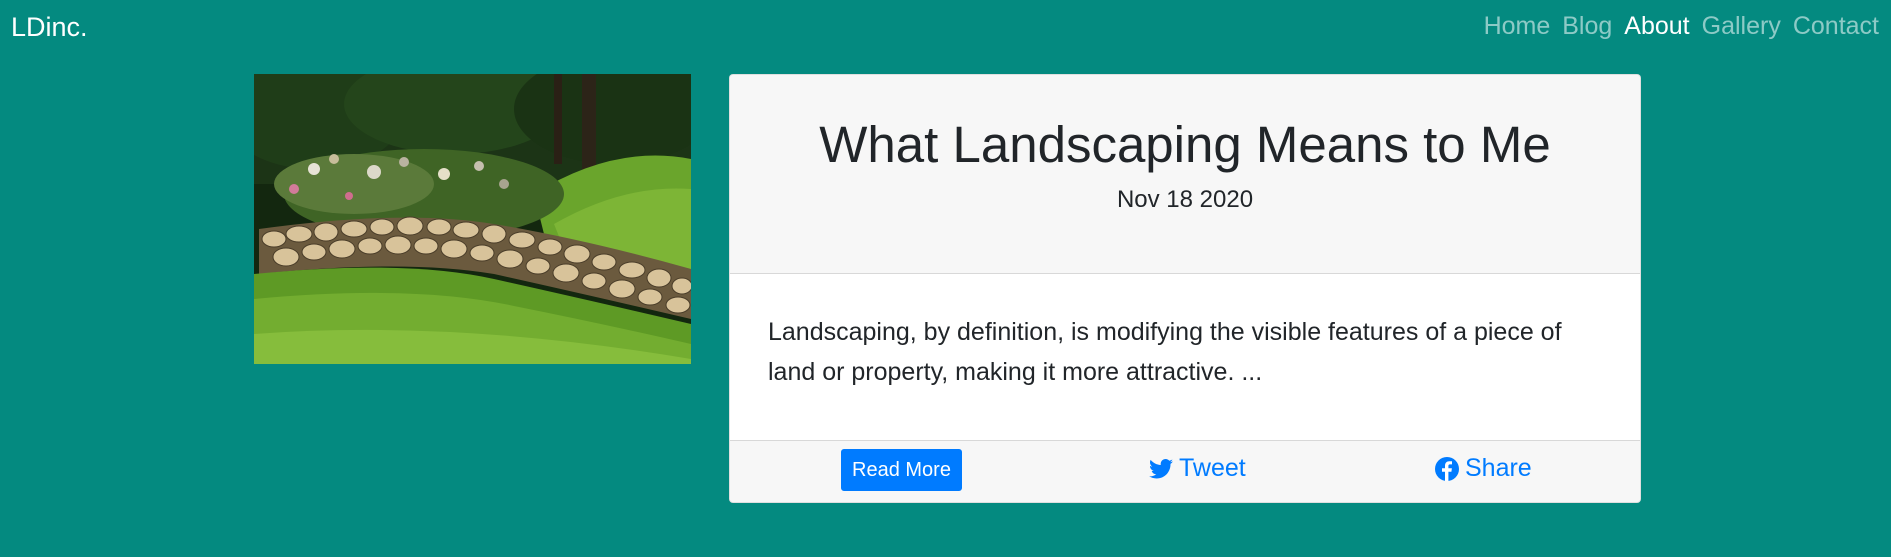  What do you see at coordinates (1498, 468) in the screenshot?
I see `share-label: Share` at bounding box center [1498, 468].